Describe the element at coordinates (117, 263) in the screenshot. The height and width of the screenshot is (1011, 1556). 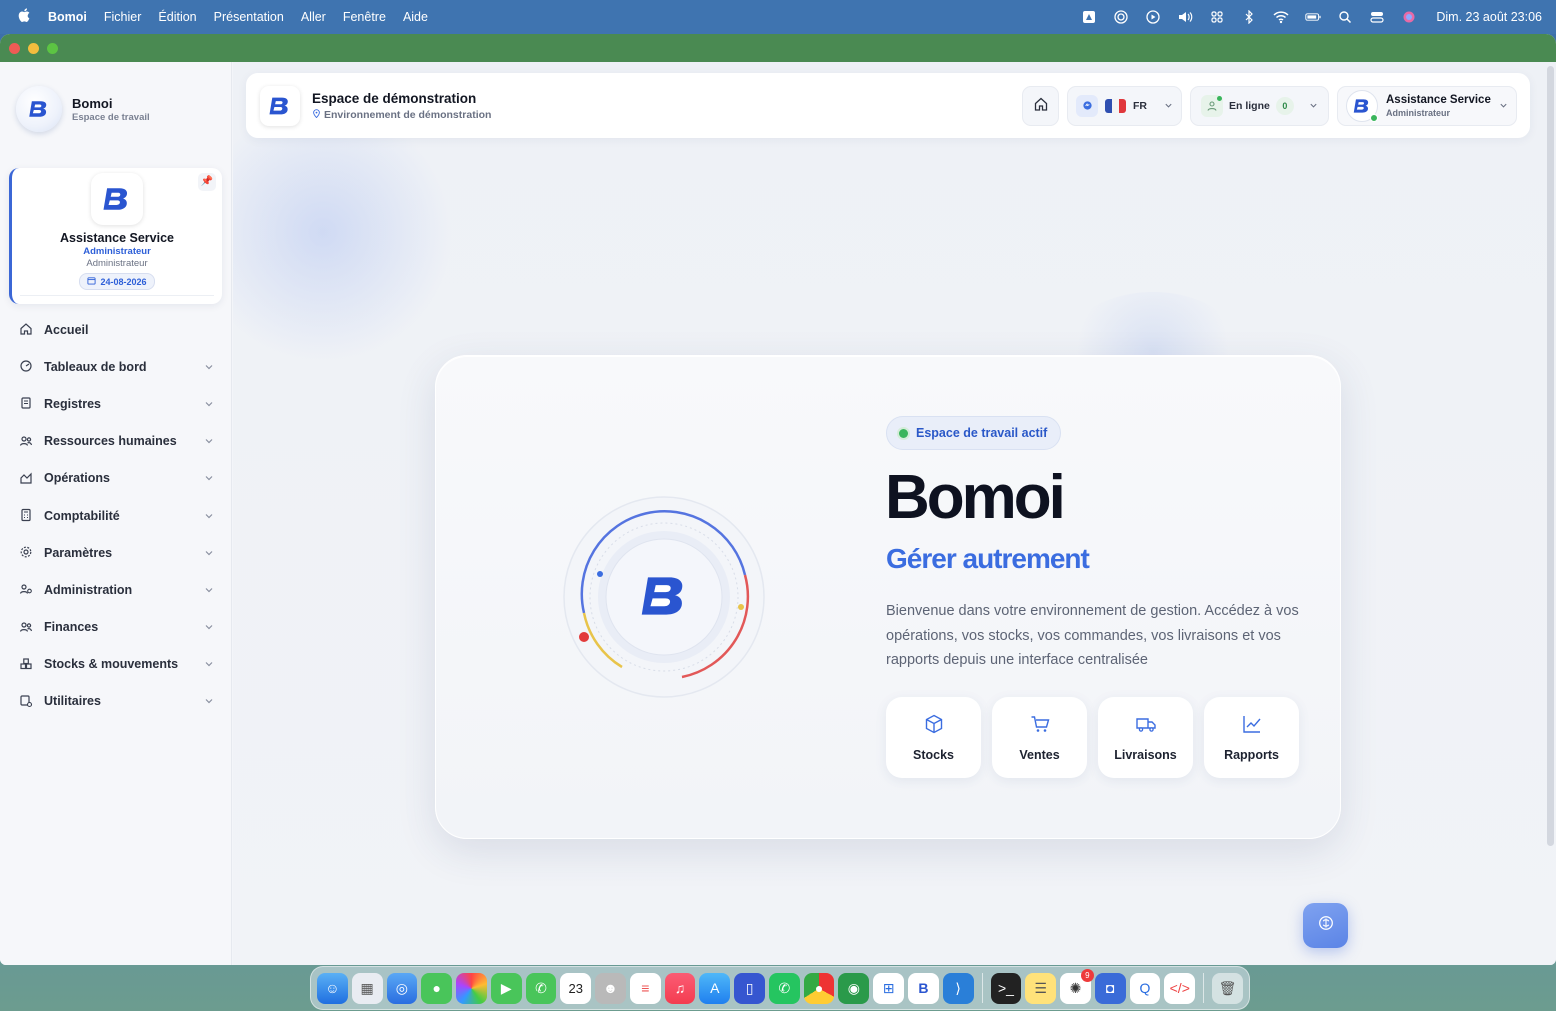
I see `user-role-secondary: Administrateur` at that location.